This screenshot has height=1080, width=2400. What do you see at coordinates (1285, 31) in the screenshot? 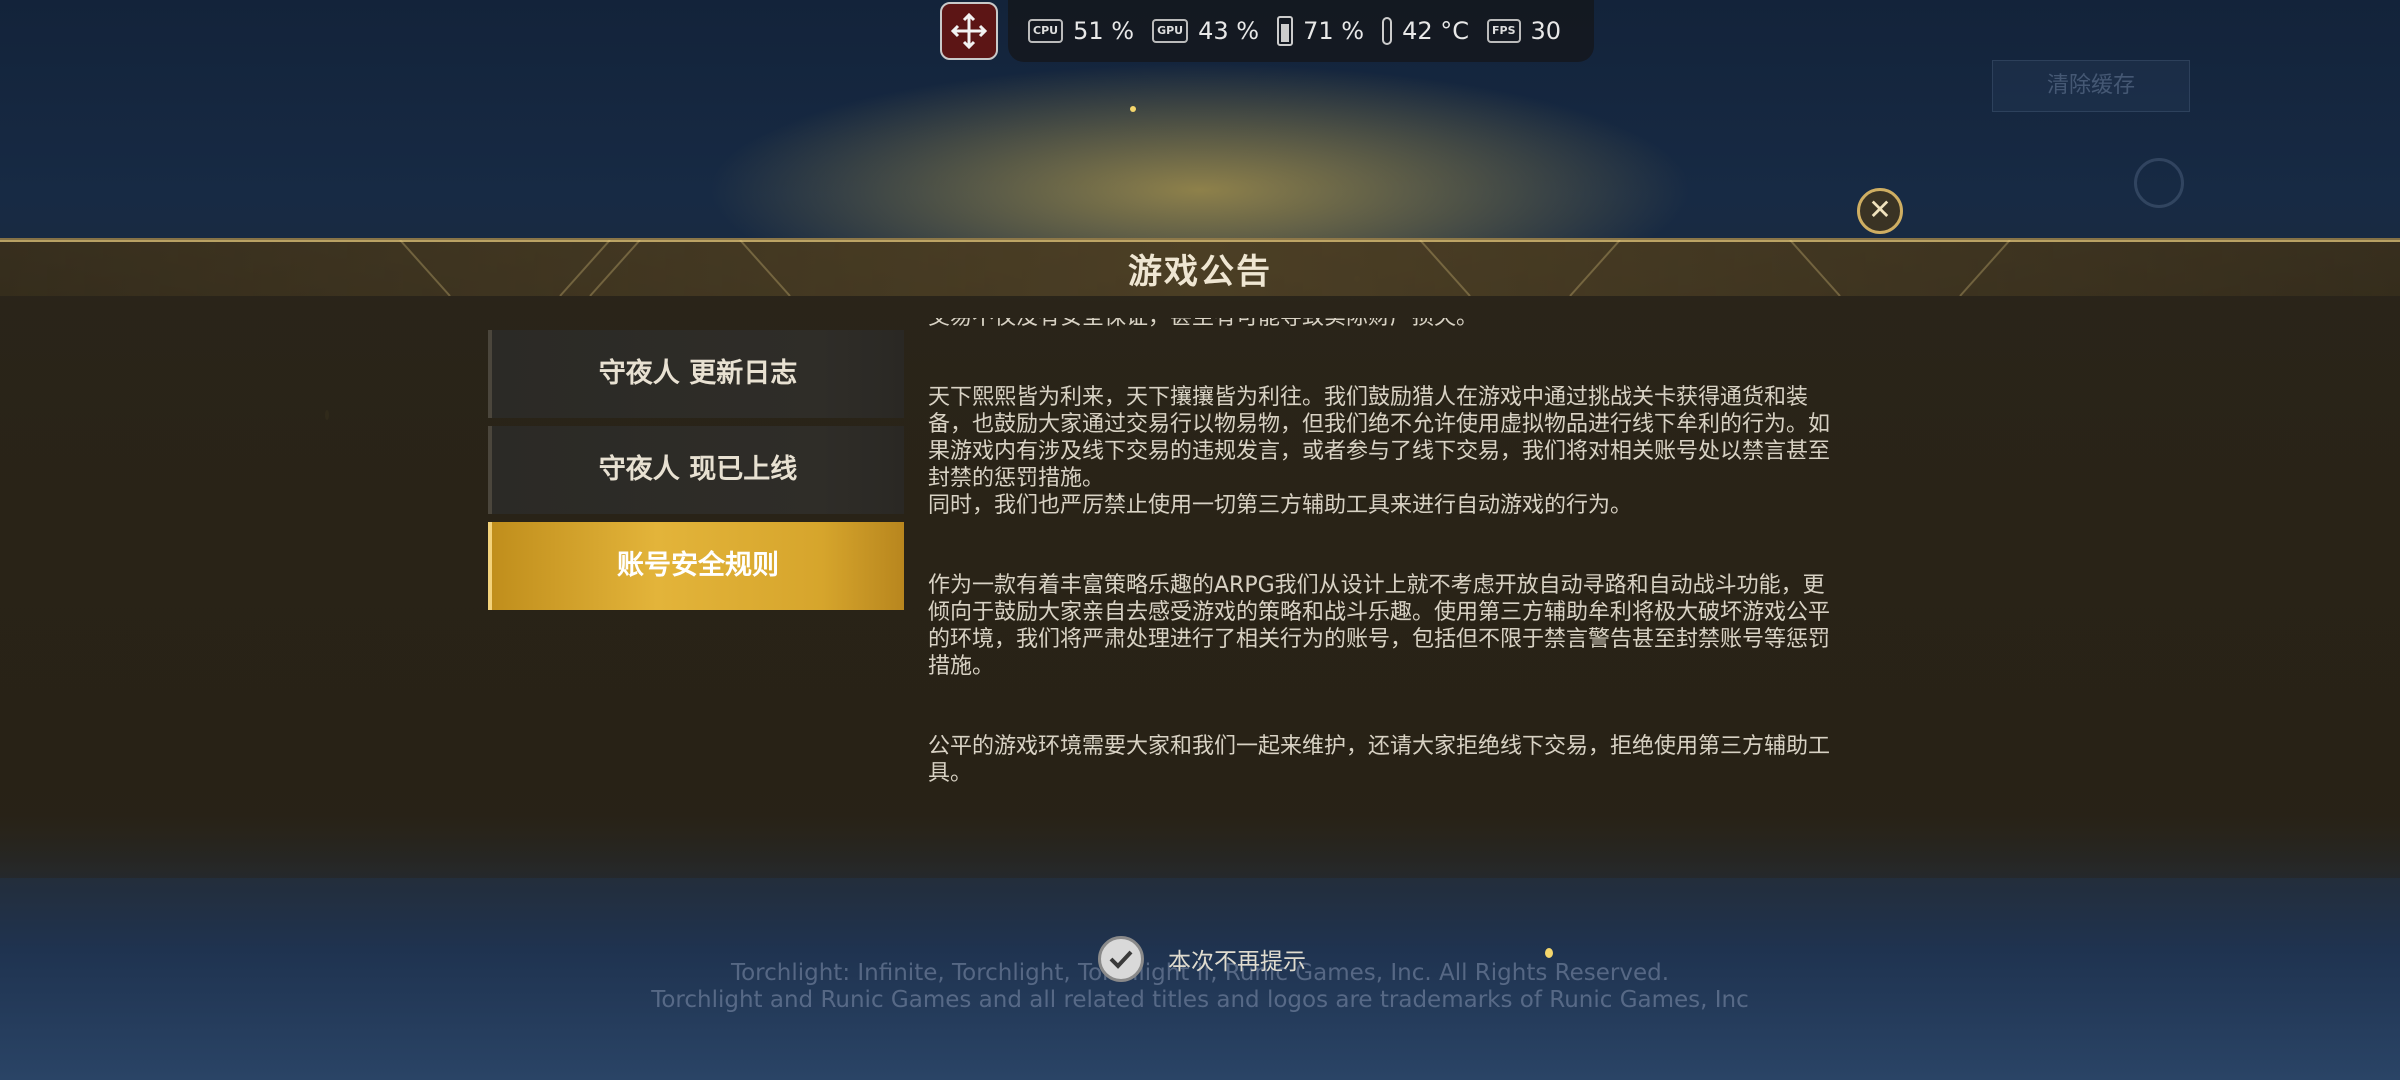
I see `battery-icon` at bounding box center [1285, 31].